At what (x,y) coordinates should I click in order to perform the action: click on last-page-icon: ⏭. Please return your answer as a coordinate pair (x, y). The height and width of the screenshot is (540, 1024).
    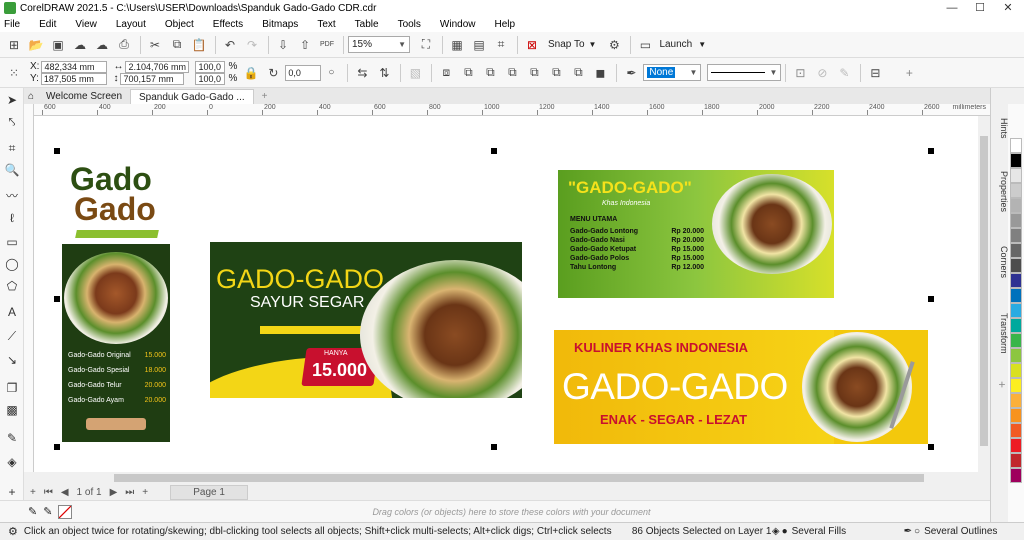
    Looking at the image, I should click on (129, 492).